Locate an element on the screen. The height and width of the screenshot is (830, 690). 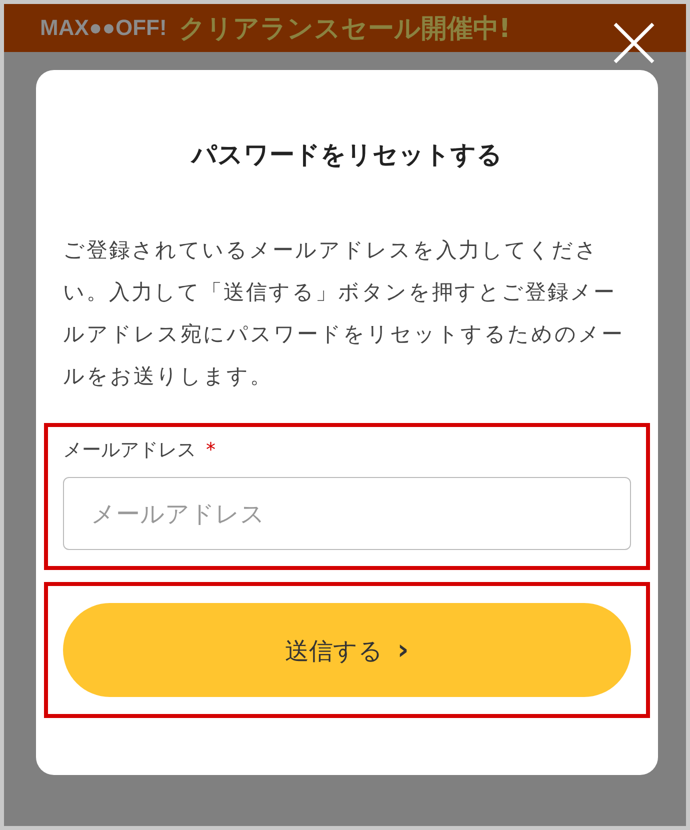
required-mark: * is located at coordinates (211, 450).